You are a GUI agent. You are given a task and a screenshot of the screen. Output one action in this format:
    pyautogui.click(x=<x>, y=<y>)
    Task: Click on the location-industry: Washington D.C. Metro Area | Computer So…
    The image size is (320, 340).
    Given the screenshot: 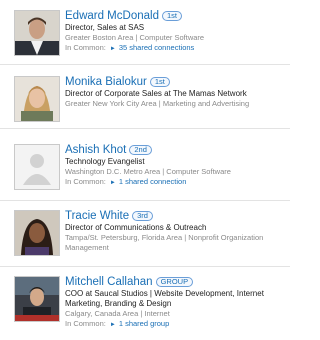 What is the action you would take?
    pyautogui.click(x=148, y=171)
    